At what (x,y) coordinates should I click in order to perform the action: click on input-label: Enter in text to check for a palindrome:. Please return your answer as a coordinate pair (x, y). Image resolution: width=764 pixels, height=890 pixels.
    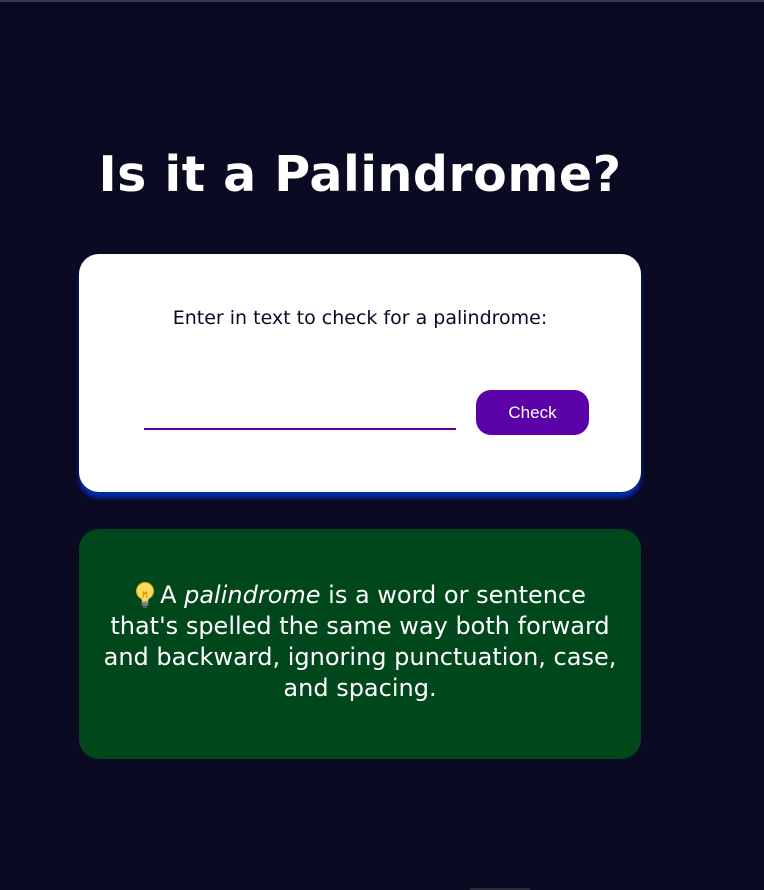
    Looking at the image, I should click on (360, 318).